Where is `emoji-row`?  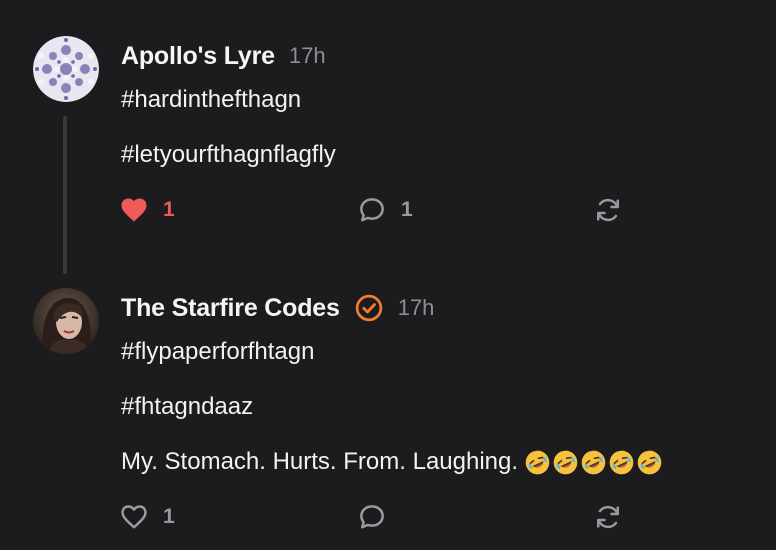
emoji-row is located at coordinates (594, 462).